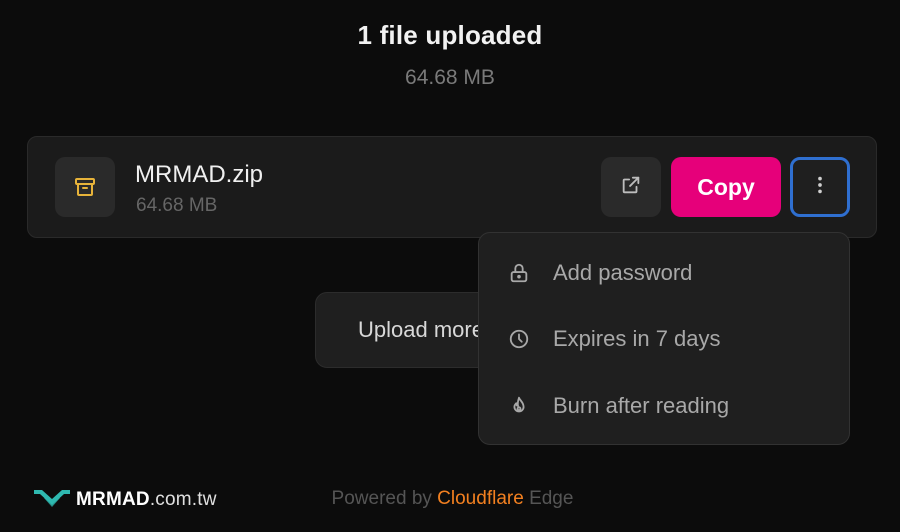 The image size is (900, 532). I want to click on page-title: 1 file uploaded, so click(450, 35).